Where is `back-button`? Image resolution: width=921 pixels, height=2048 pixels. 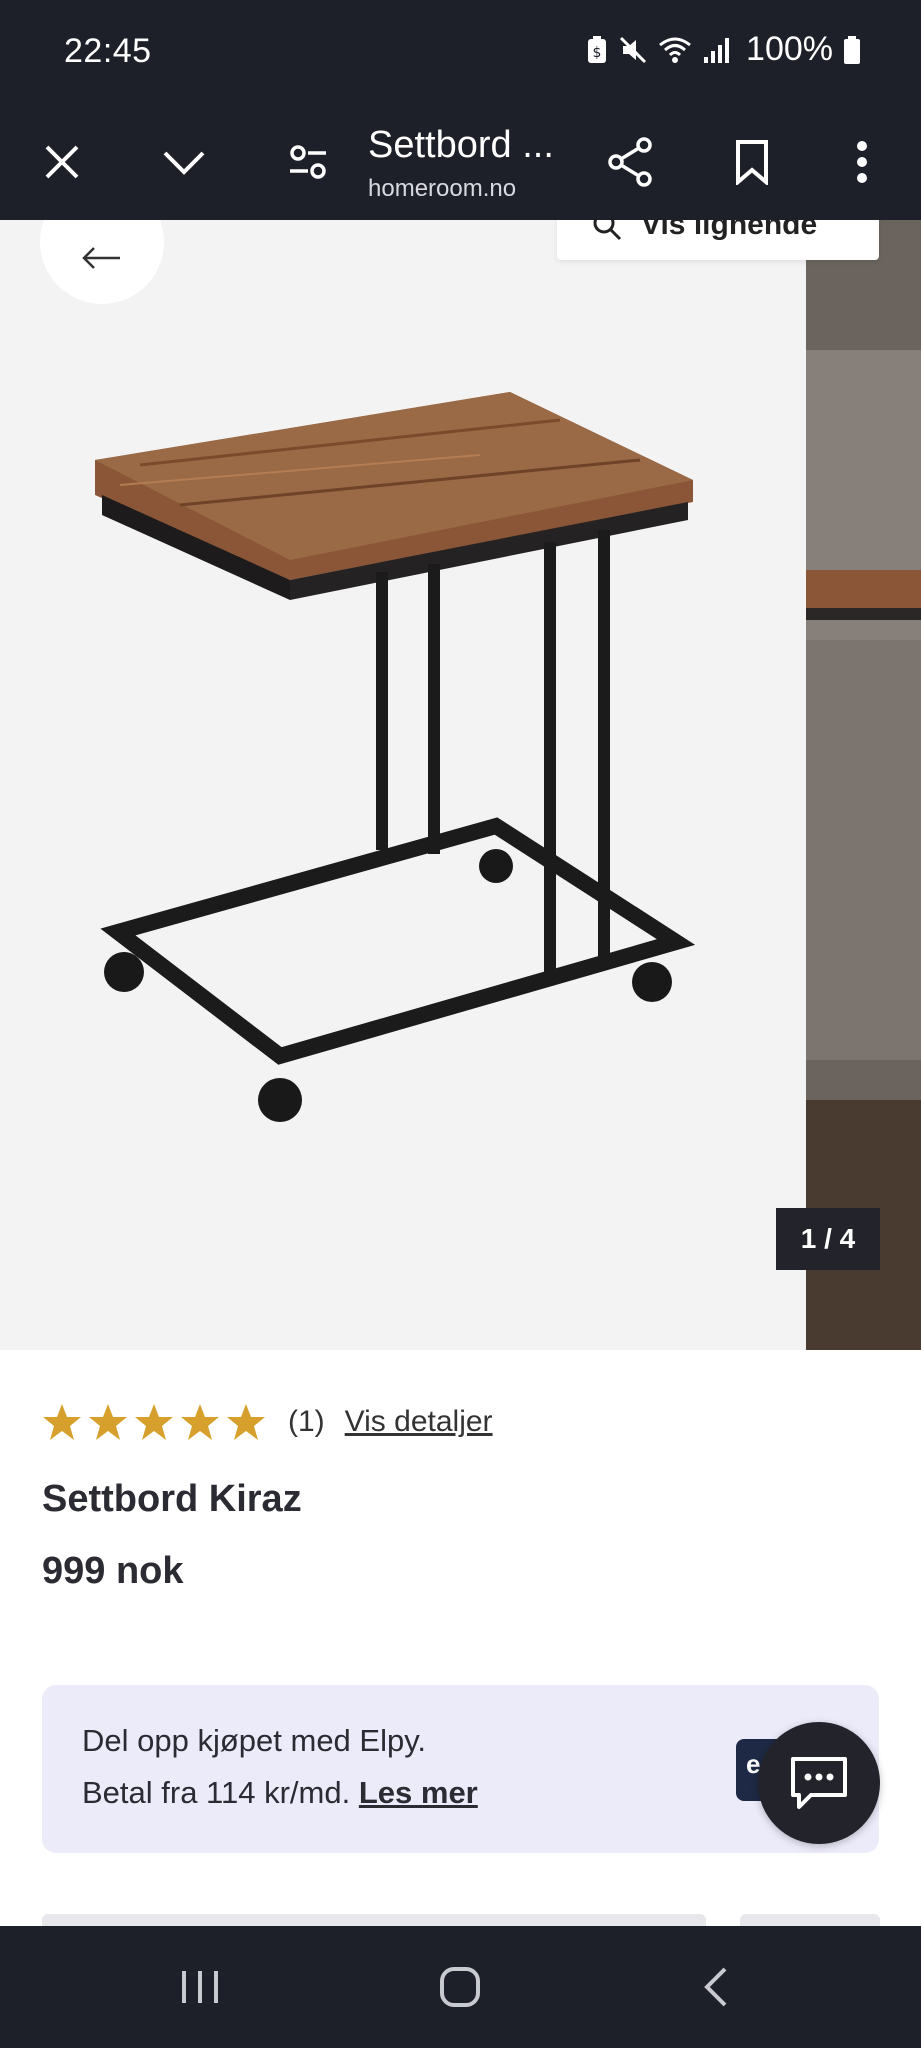
back-button is located at coordinates (716, 1987).